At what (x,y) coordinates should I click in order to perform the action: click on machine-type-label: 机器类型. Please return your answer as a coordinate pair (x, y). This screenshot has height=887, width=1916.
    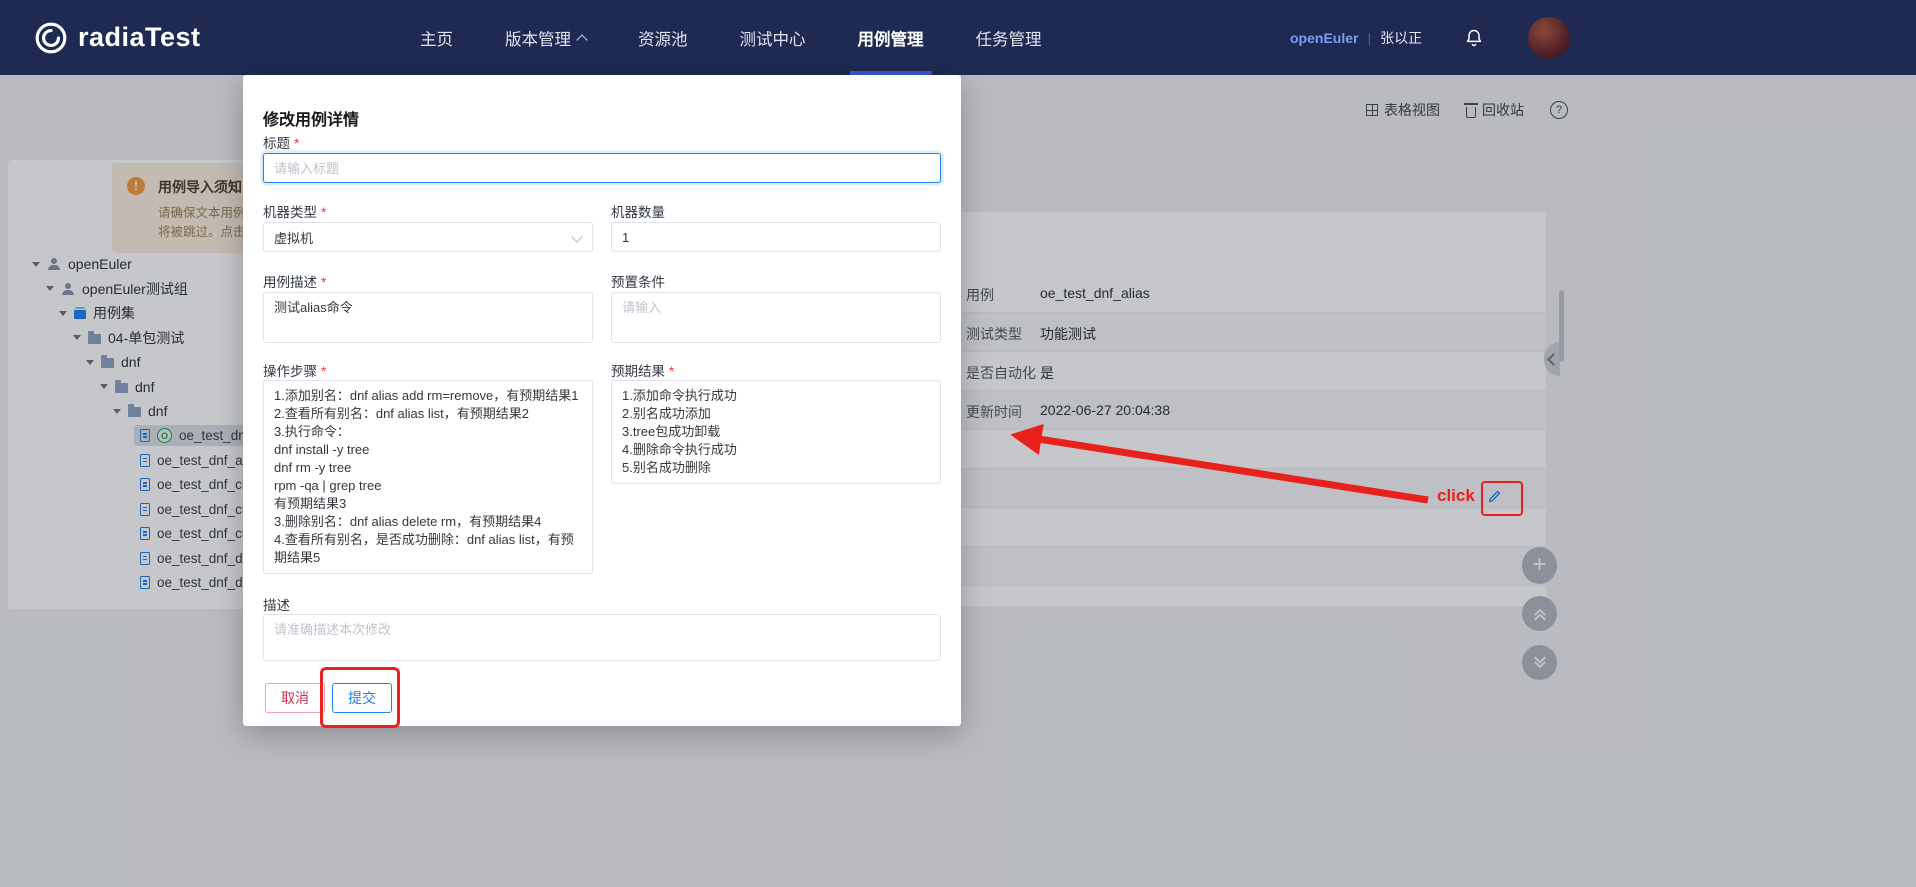
    Looking at the image, I should click on (294, 211).